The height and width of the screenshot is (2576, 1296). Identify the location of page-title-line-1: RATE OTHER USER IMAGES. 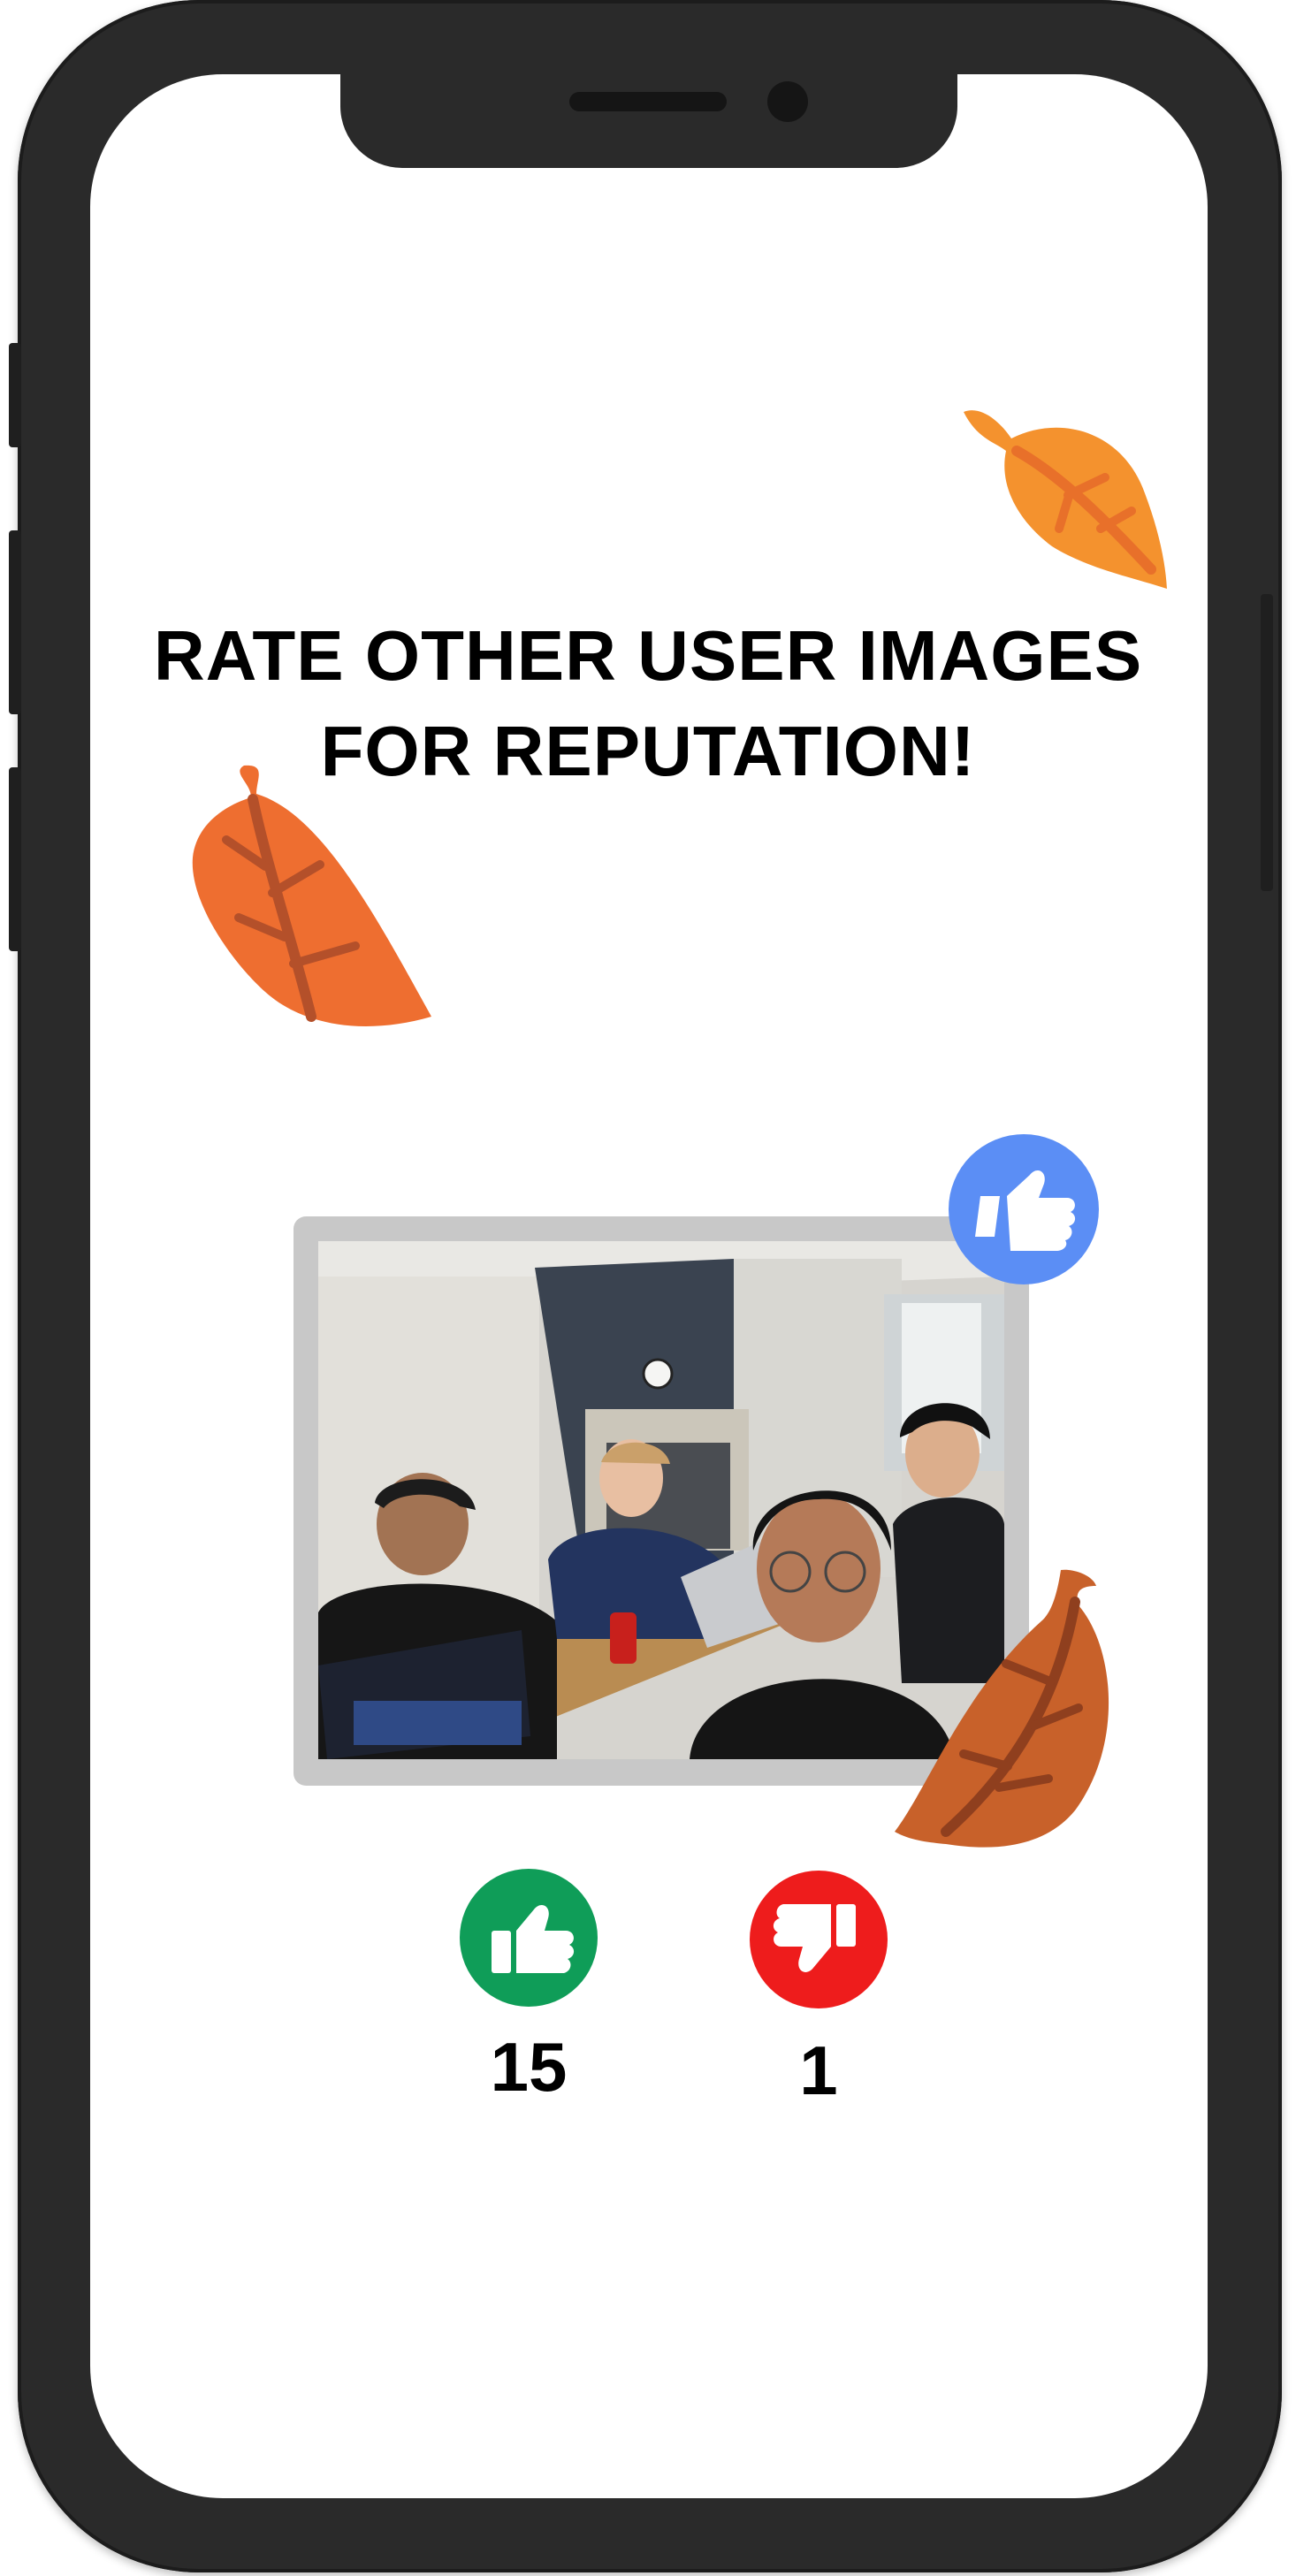
(648, 655).